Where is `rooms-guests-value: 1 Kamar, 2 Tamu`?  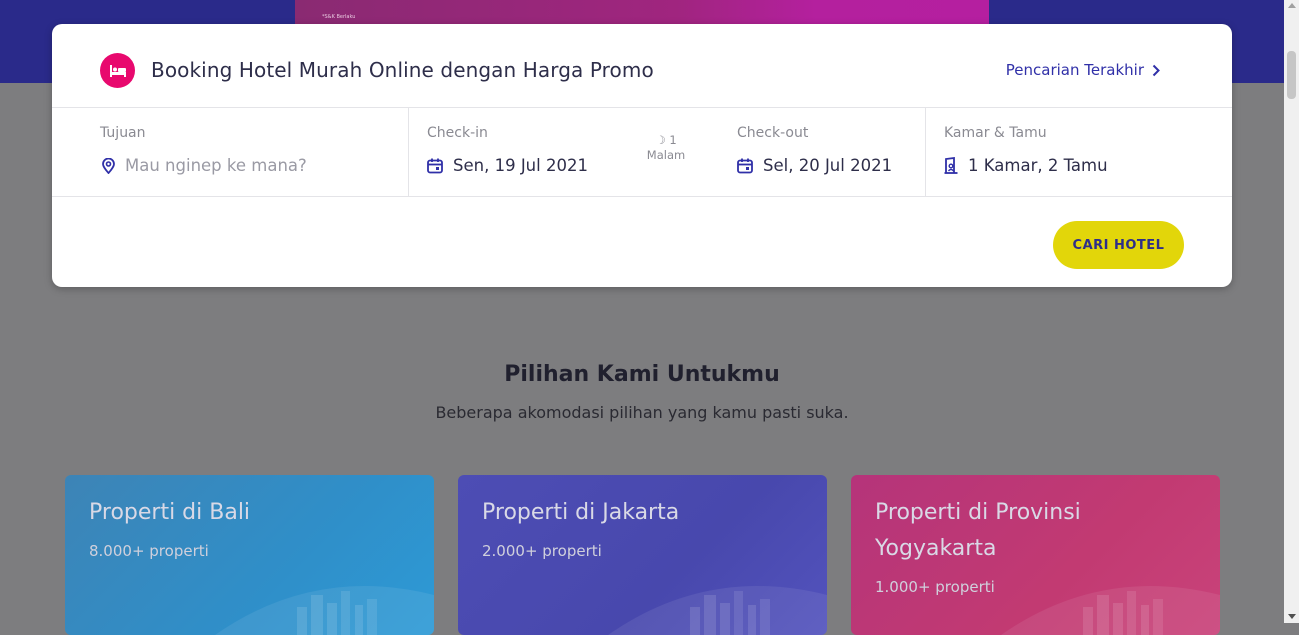 rooms-guests-value: 1 Kamar, 2 Tamu is located at coordinates (1026, 165).